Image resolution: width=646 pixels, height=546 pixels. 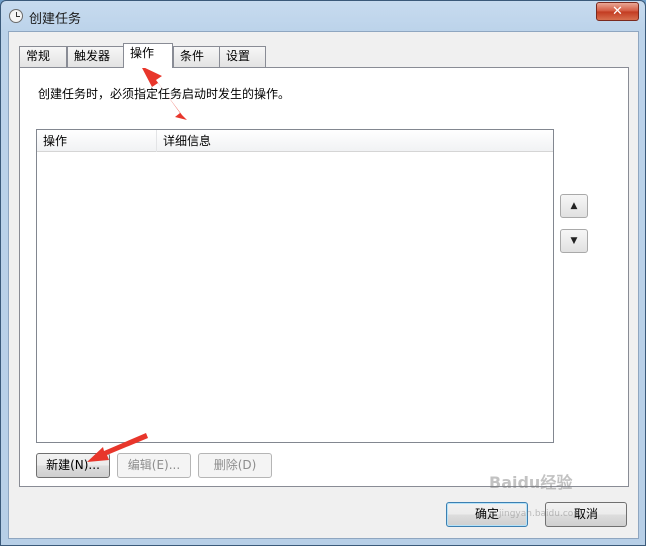 I want to click on panel-description: 创建任务时，必须指定任务启动时发生的操作。, so click(x=164, y=94).